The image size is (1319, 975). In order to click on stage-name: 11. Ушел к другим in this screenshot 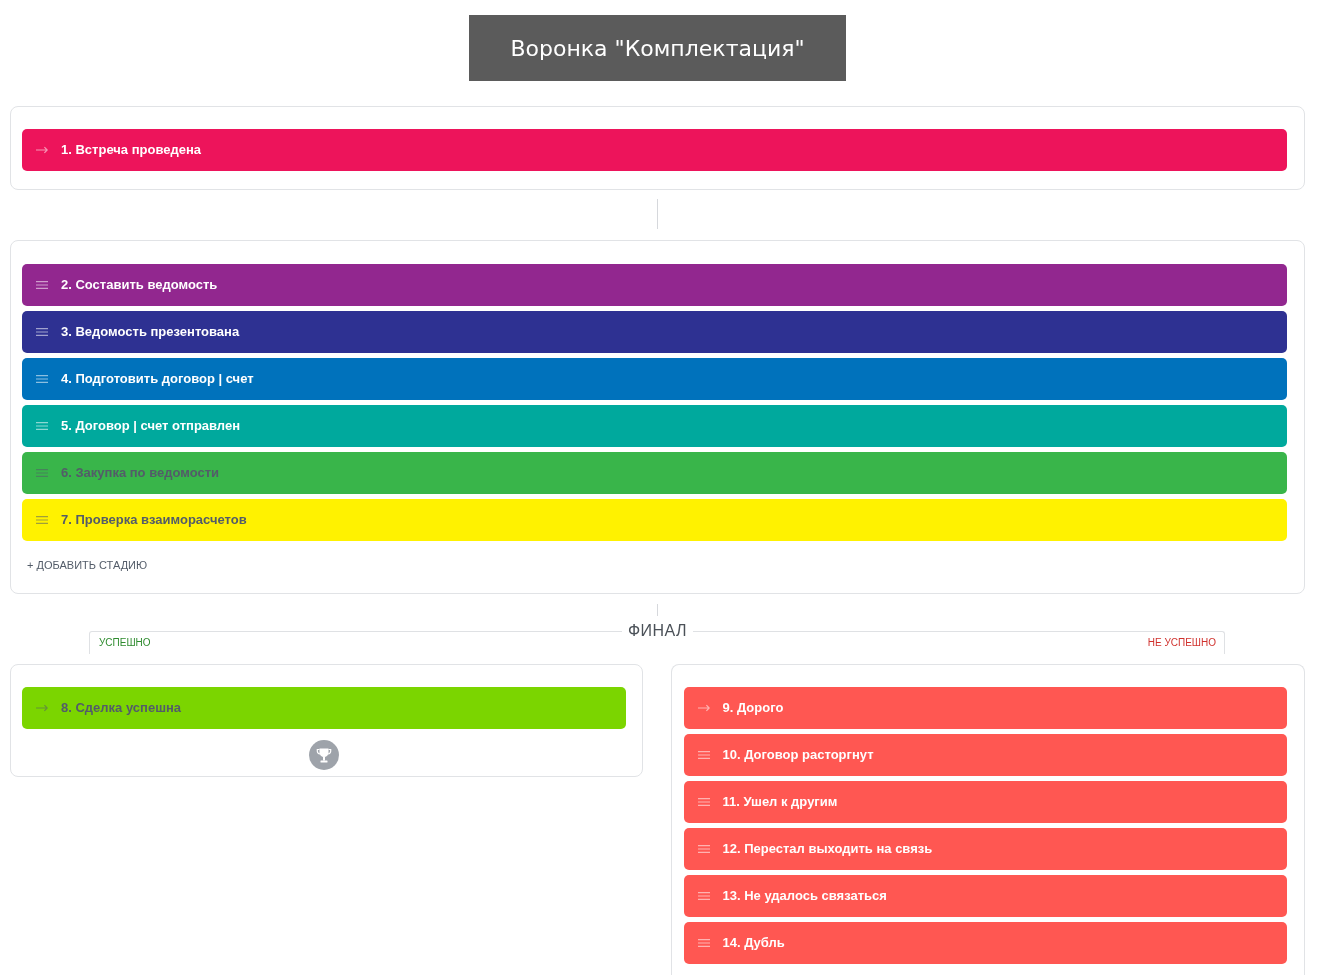, I will do `click(780, 802)`.